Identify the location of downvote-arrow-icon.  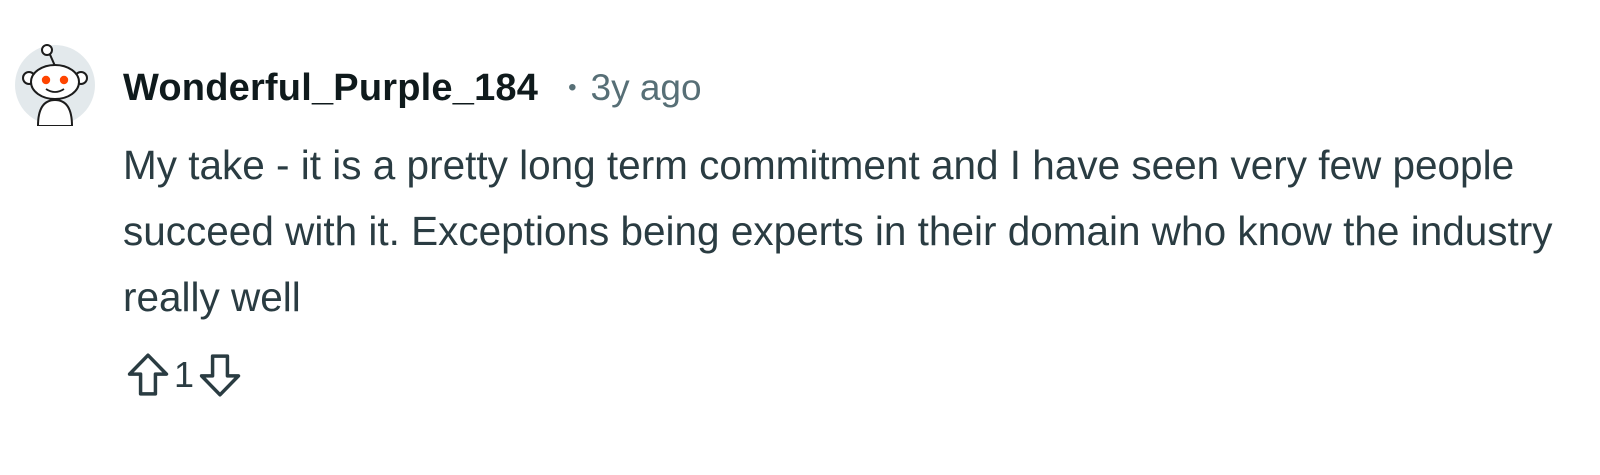
(220, 375).